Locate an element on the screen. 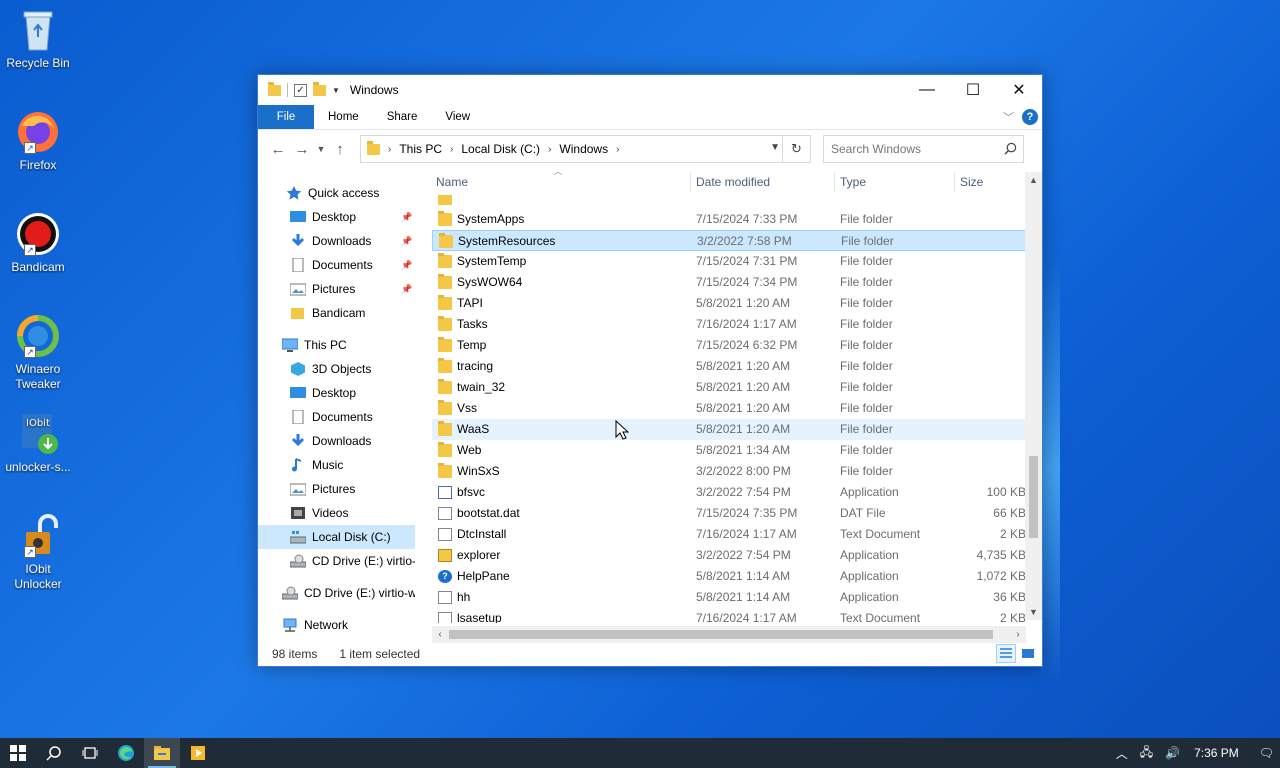  breadcrumb-windows: Windows is located at coordinates (583, 149).